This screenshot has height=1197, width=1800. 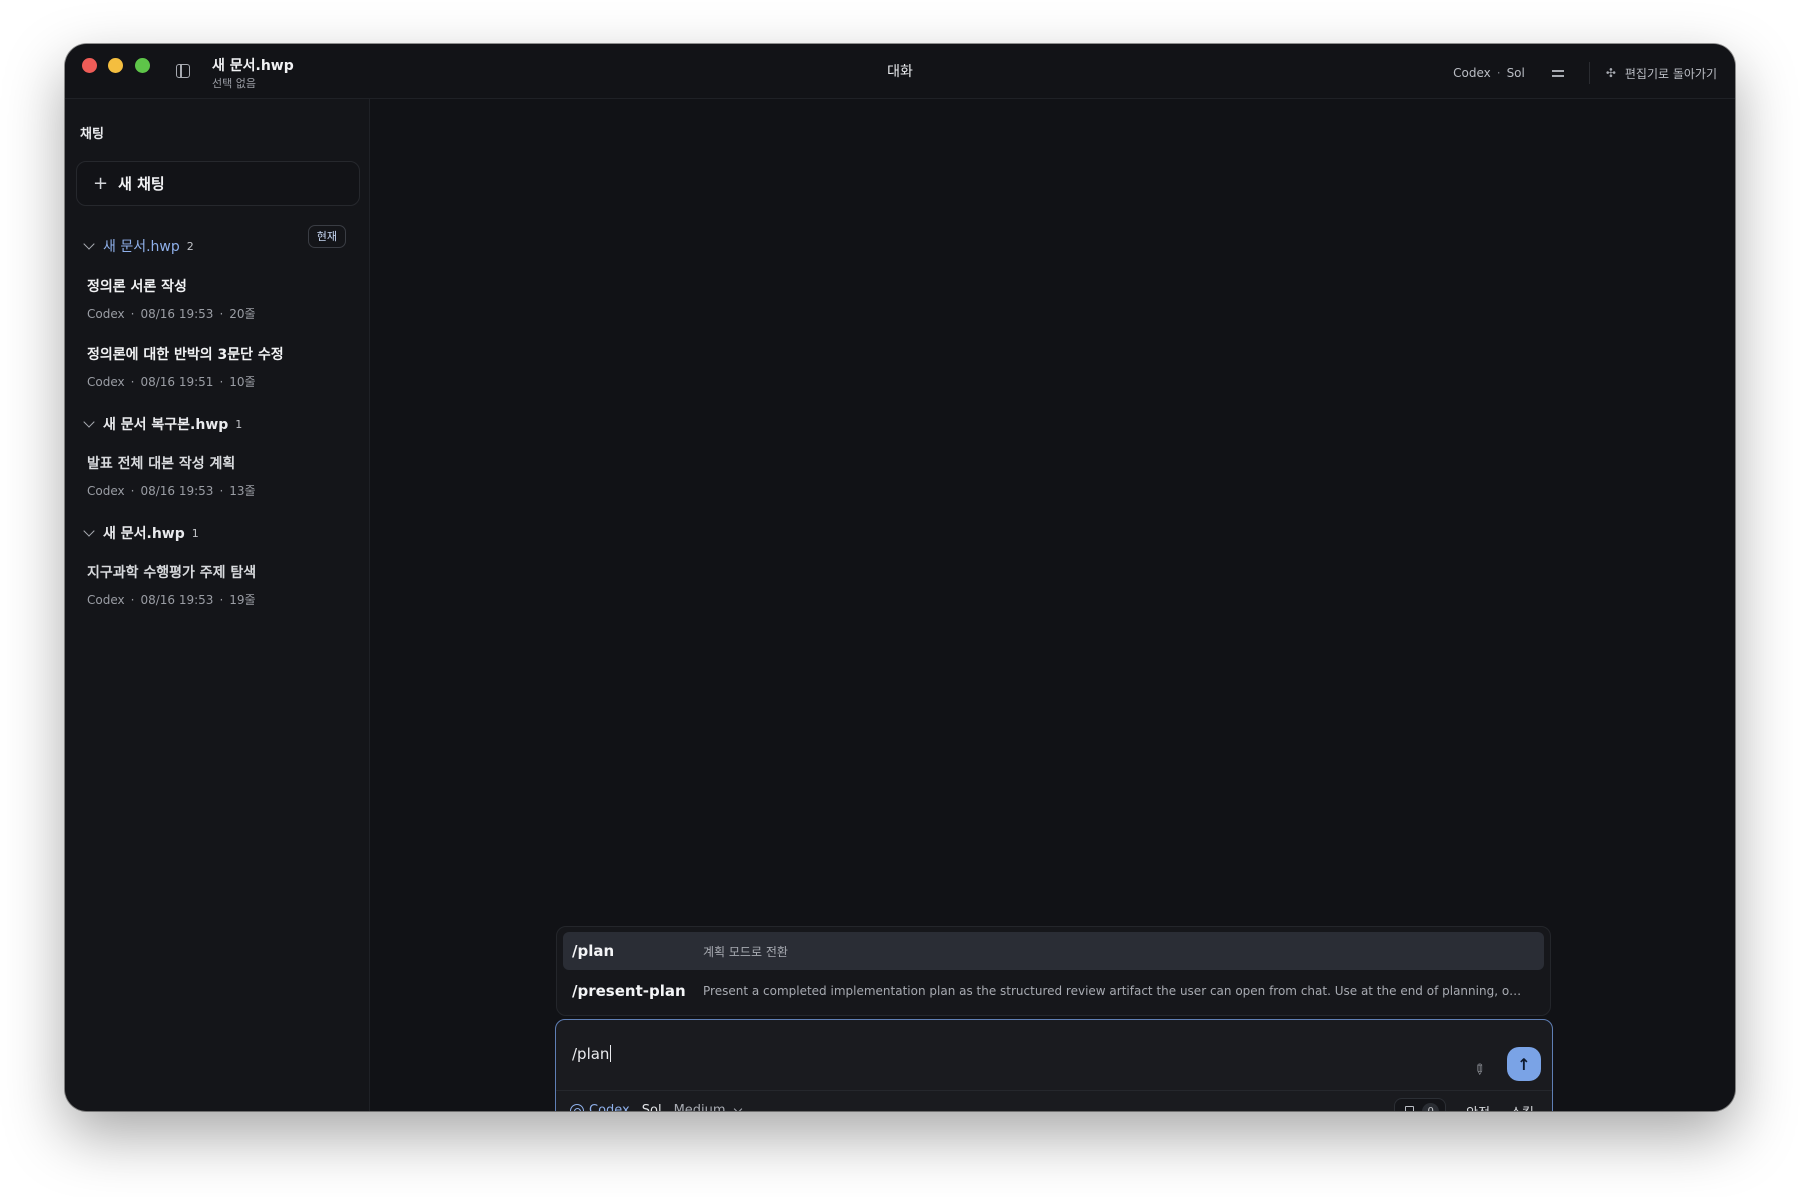 What do you see at coordinates (242, 382) in the screenshot?
I see `chat-lines: 10줄` at bounding box center [242, 382].